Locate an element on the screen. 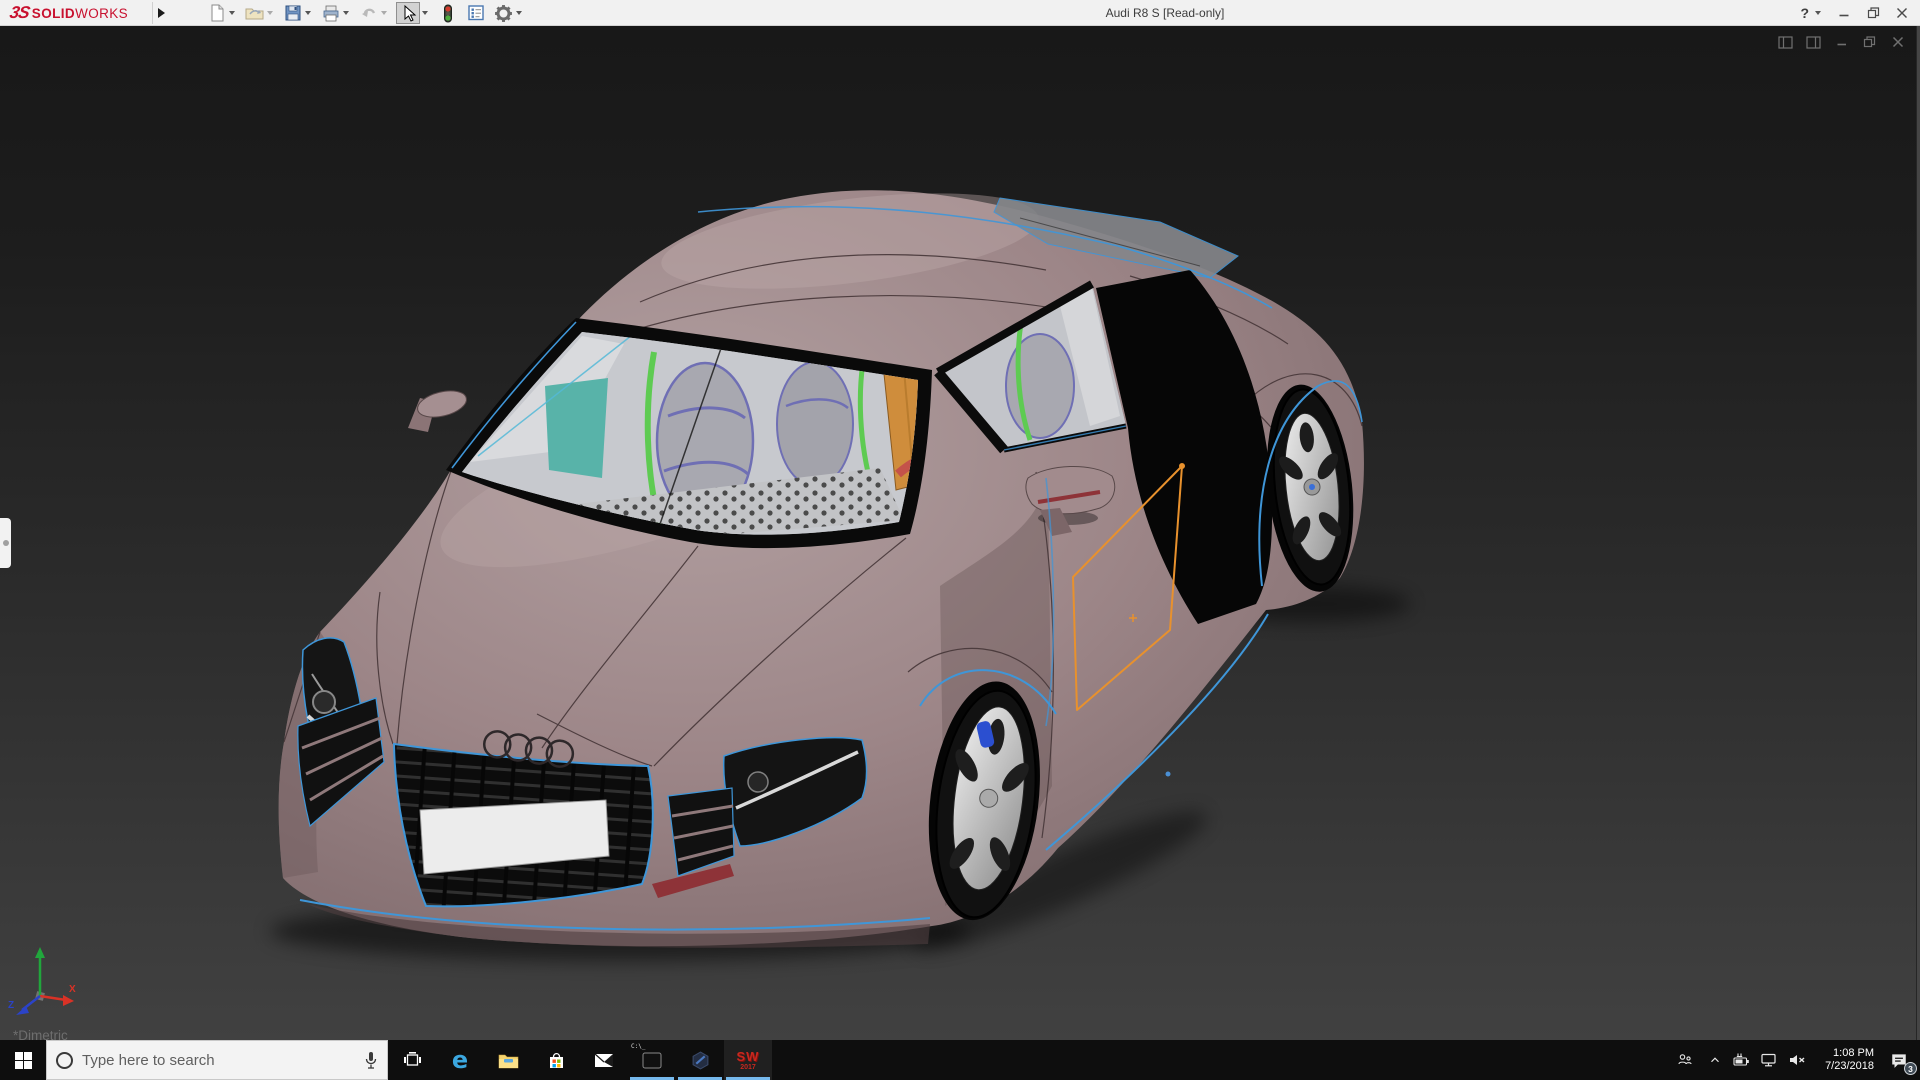 This screenshot has height=1080, width=1920. save-dropdown is located at coordinates (308, 13).